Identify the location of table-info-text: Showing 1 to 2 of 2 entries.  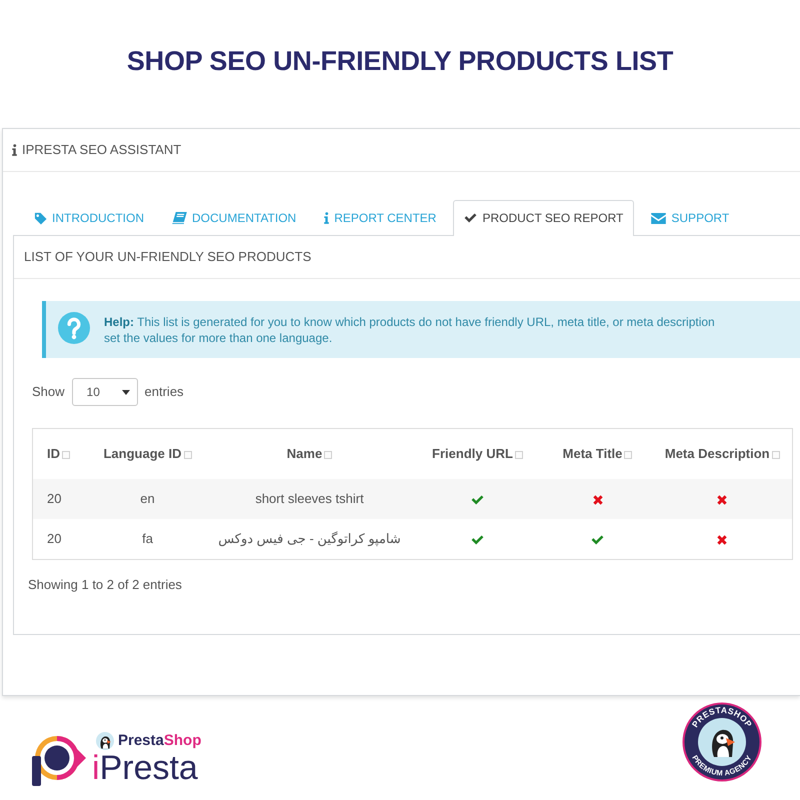
(105, 584).